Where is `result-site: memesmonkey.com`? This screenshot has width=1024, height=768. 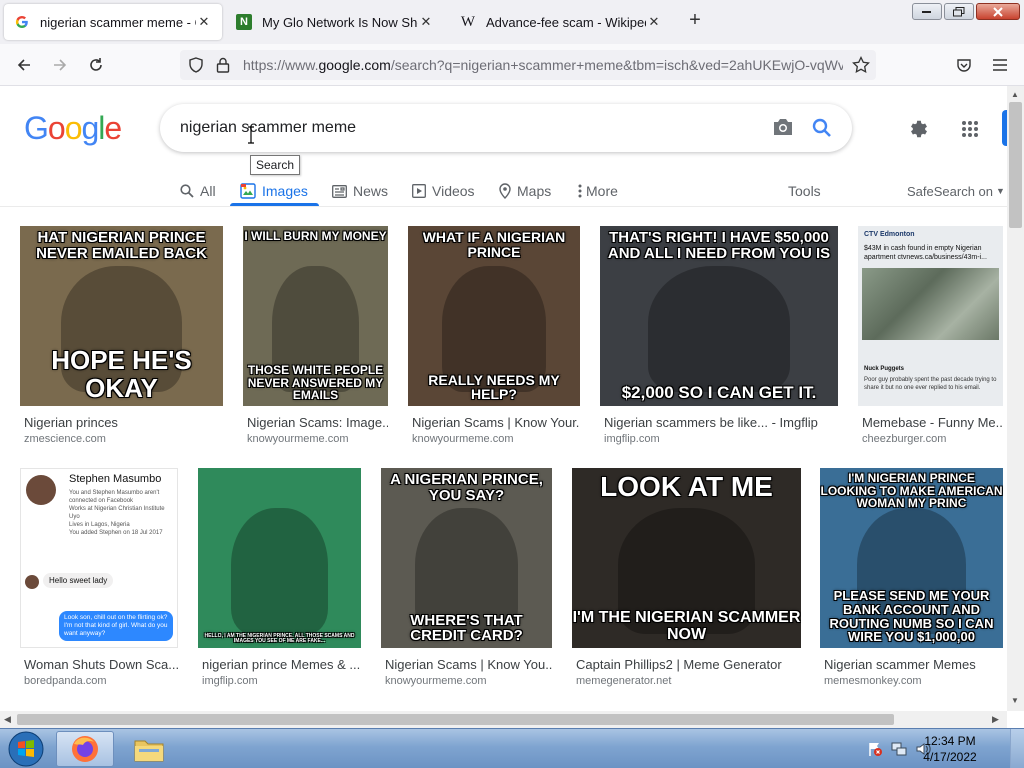 result-site: memesmonkey.com is located at coordinates (913, 681).